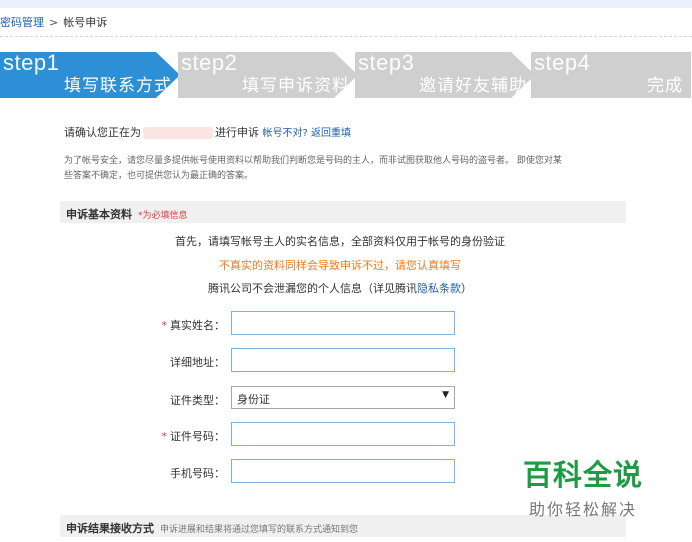  What do you see at coordinates (118, 86) in the screenshot?
I see `step-1-title: 填写联系方式` at bounding box center [118, 86].